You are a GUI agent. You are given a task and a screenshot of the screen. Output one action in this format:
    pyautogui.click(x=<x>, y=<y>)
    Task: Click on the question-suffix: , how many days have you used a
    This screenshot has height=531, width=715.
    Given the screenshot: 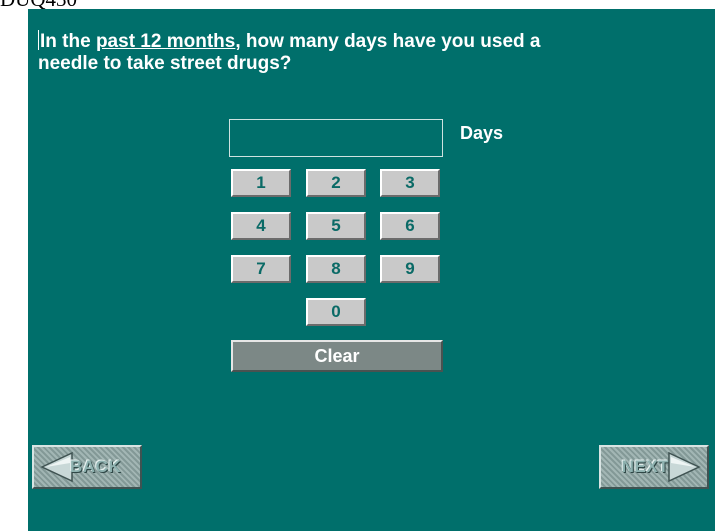 What is the action you would take?
    pyautogui.click(x=388, y=41)
    